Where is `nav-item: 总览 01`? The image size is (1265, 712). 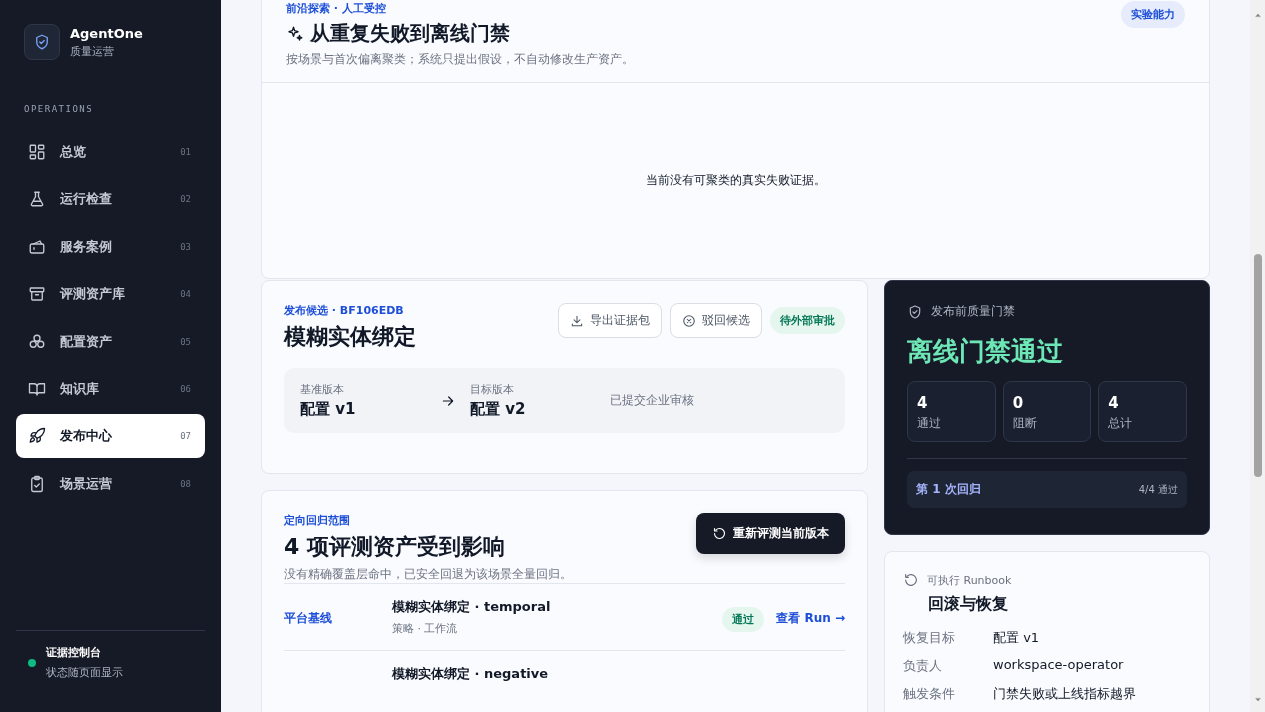
nav-item: 总览 01 is located at coordinates (110, 152).